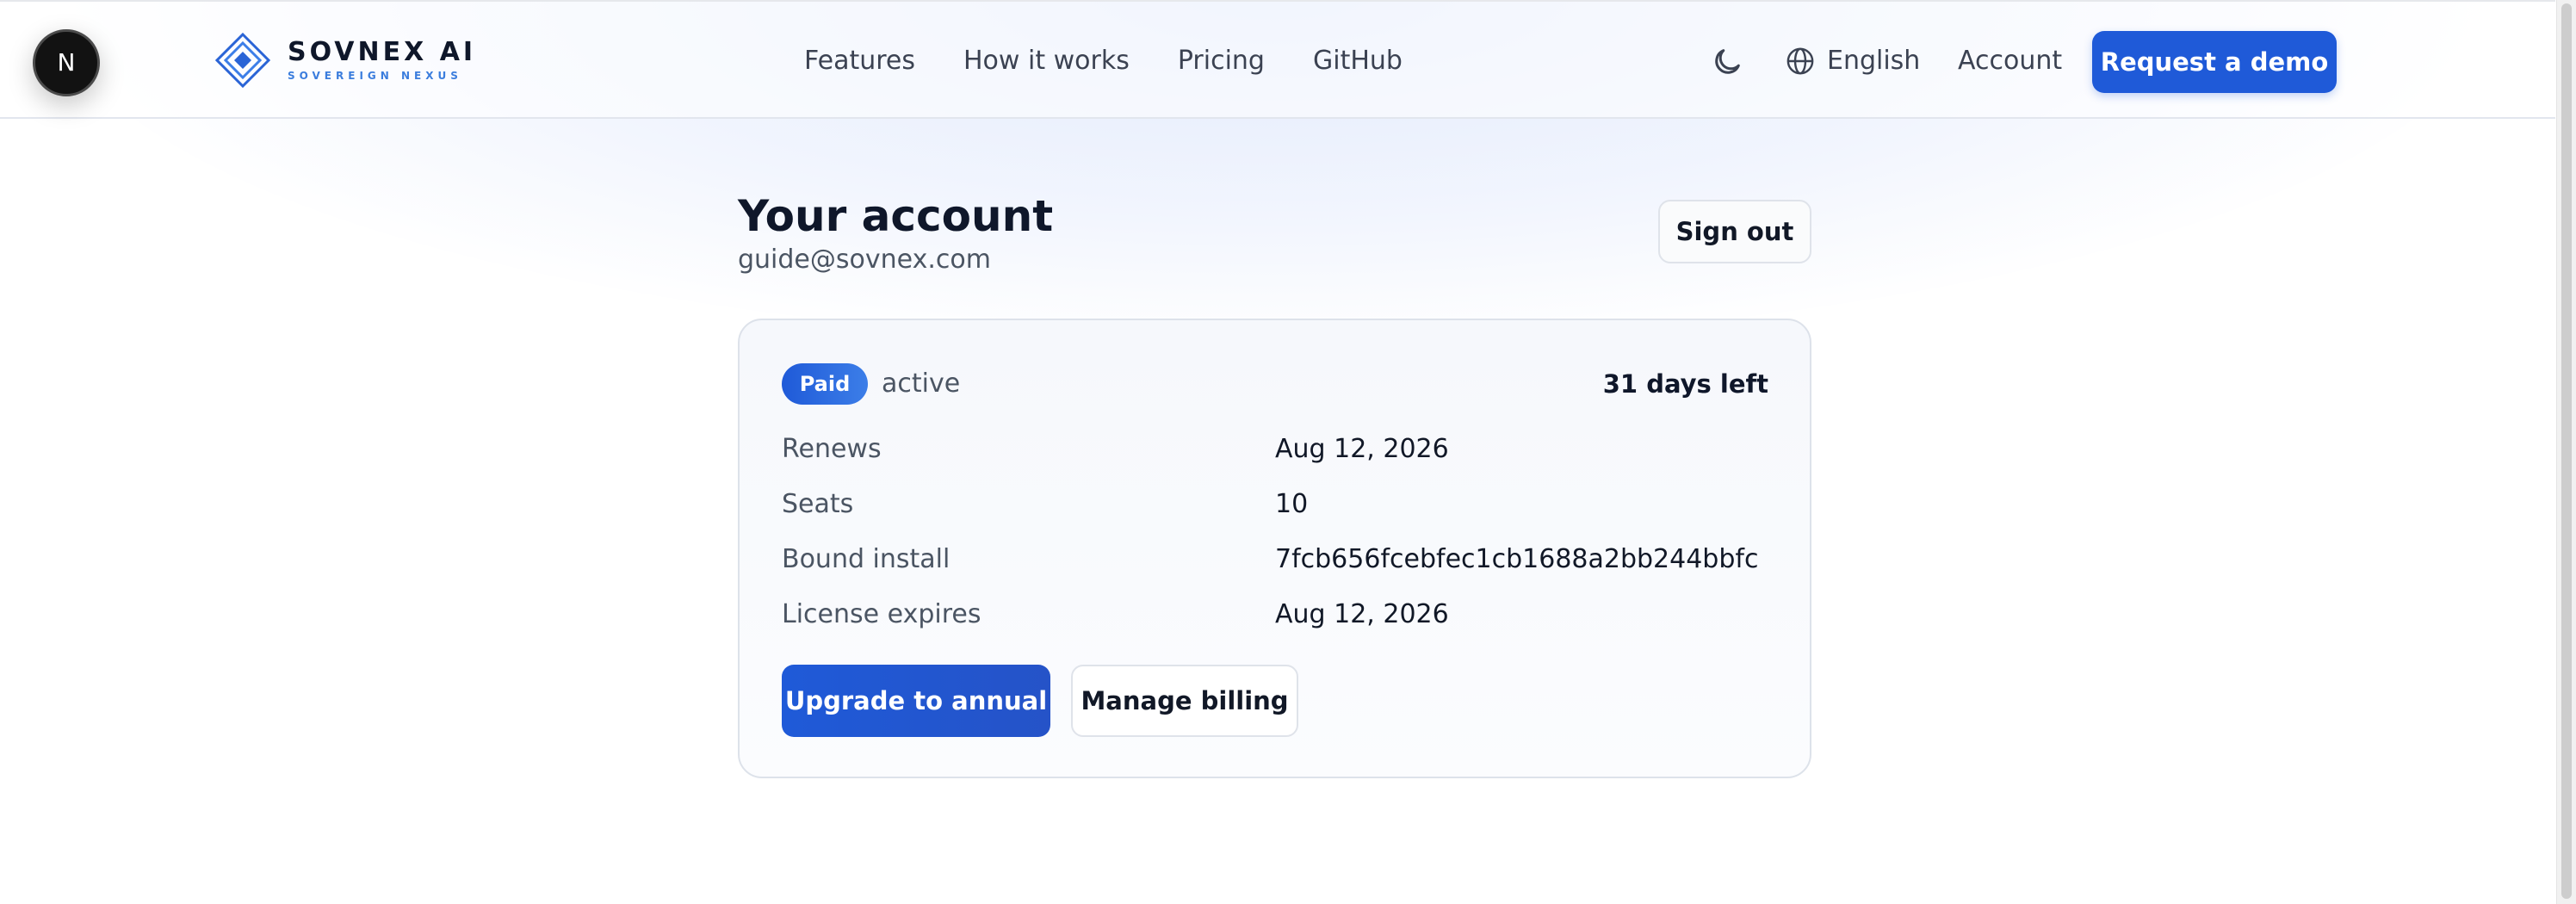 The width and height of the screenshot is (2576, 904). I want to click on detail-value-bound-install: 7fcb656fcebfec1cb1688a2bb244bbfc, so click(1517, 559).